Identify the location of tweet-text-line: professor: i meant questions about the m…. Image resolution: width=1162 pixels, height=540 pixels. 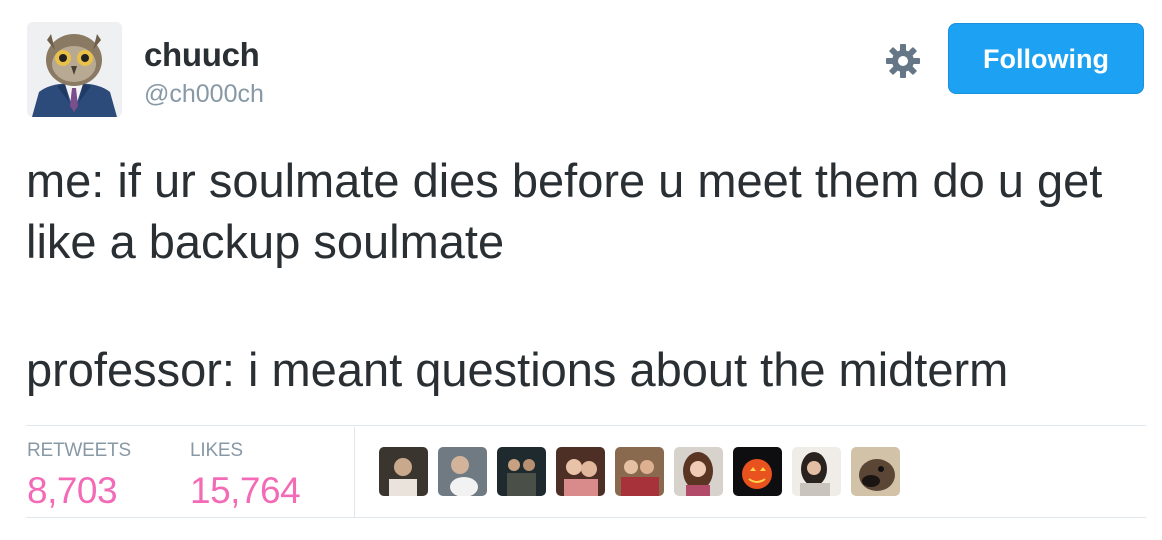
(517, 369).